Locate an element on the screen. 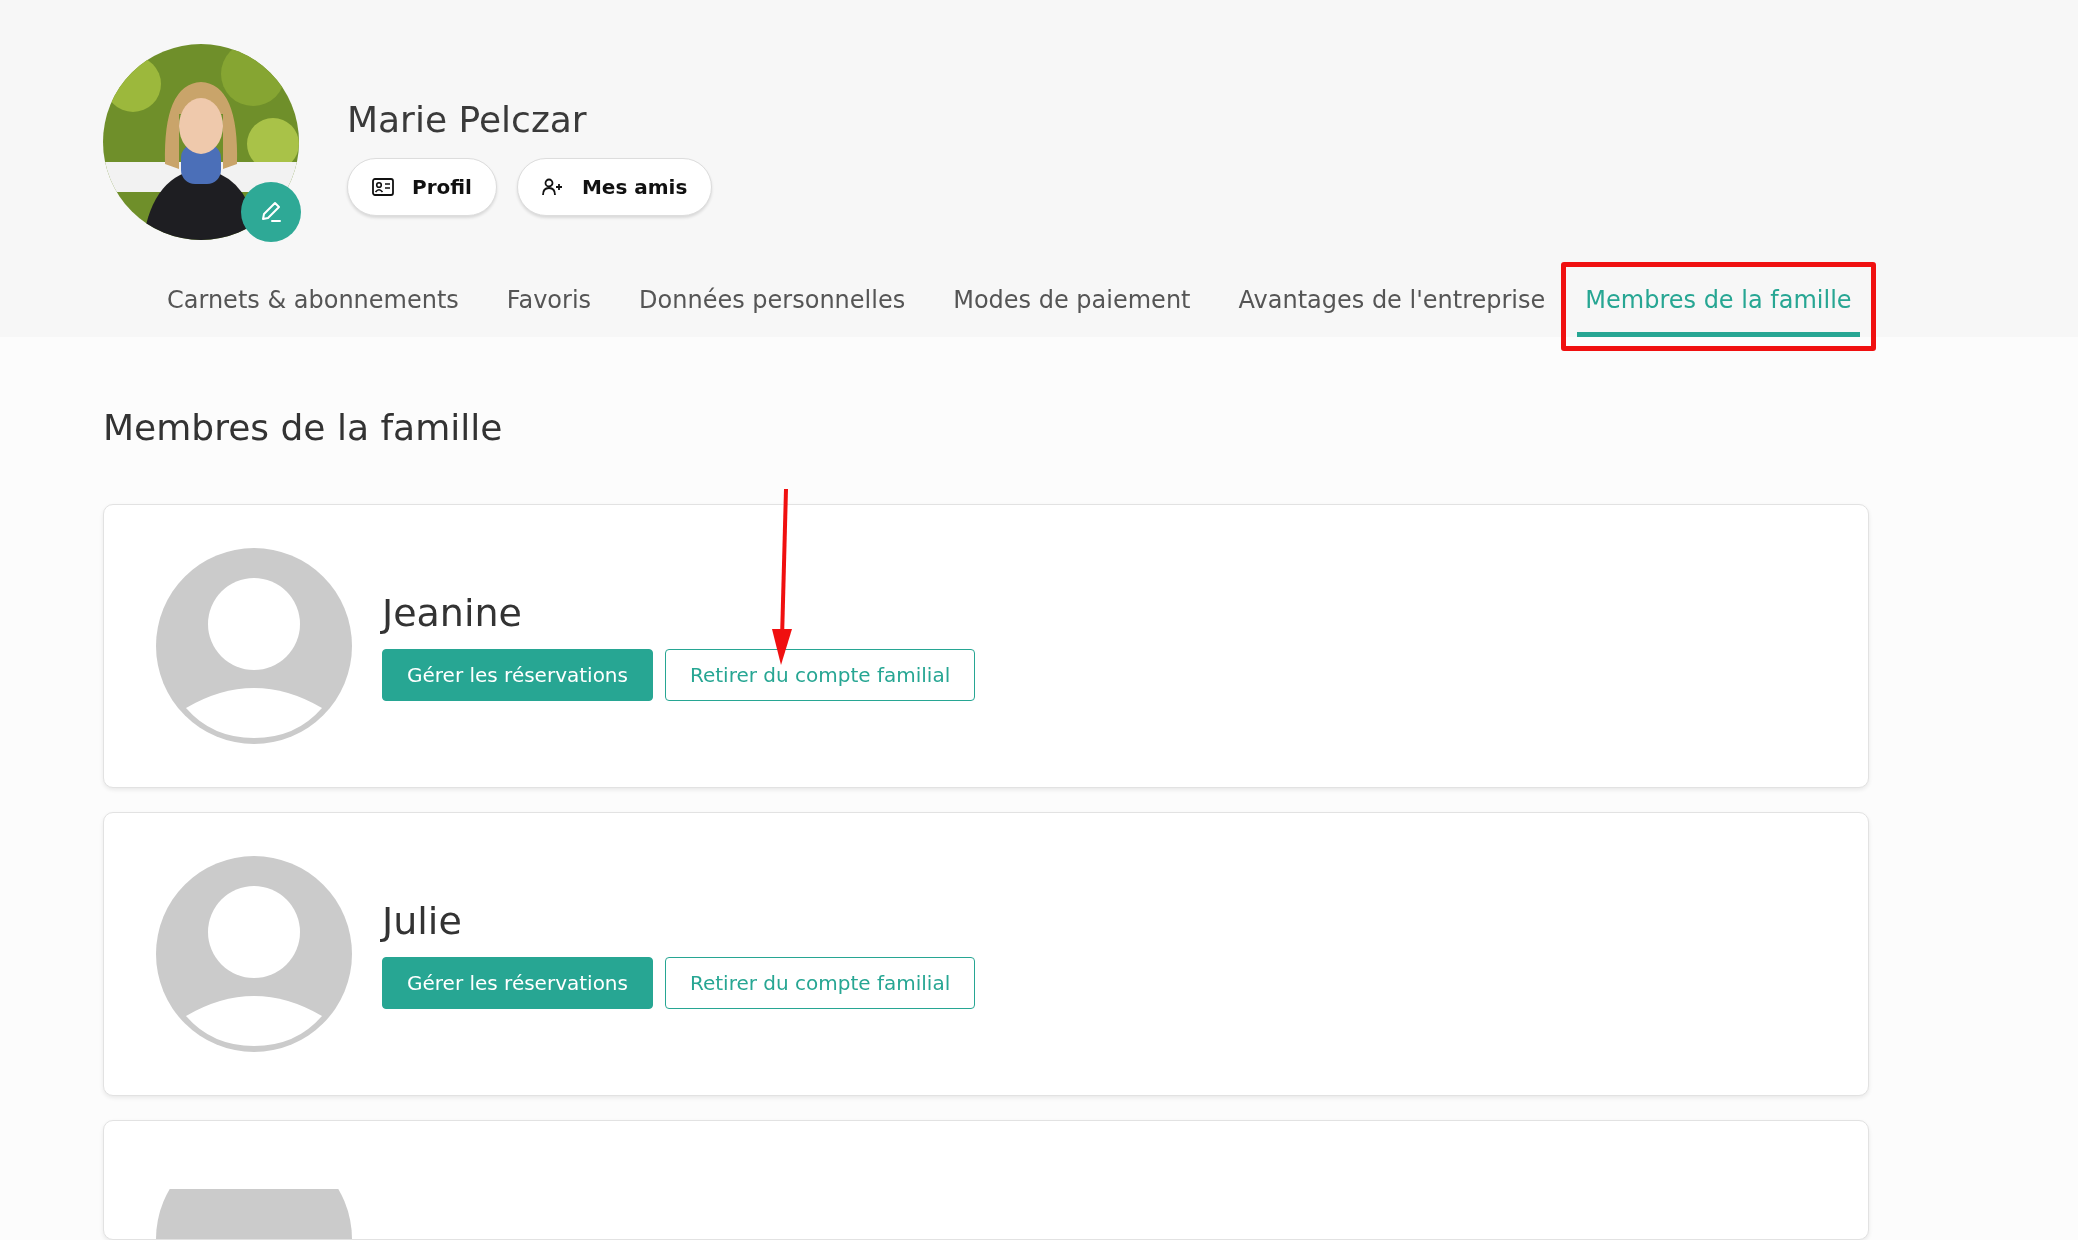 This screenshot has height=1240, width=2078. tab: Données personnelles is located at coordinates (772, 306).